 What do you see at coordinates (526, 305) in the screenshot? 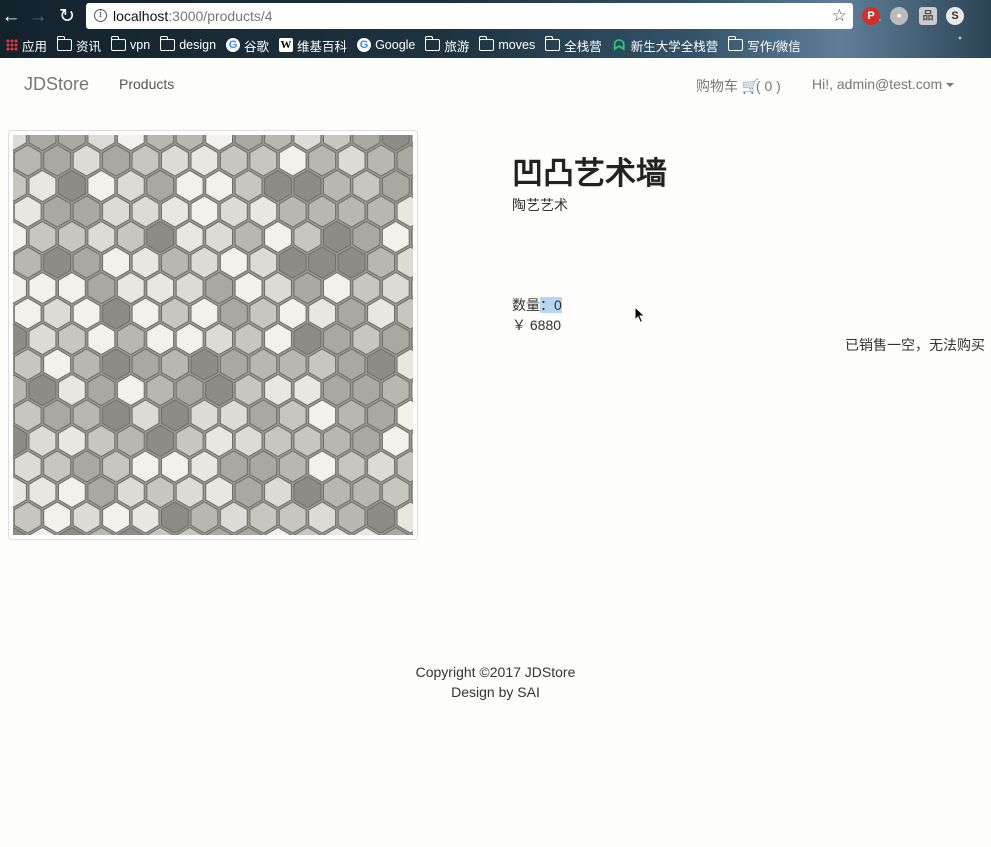
I see `quantity-label: 数量` at bounding box center [526, 305].